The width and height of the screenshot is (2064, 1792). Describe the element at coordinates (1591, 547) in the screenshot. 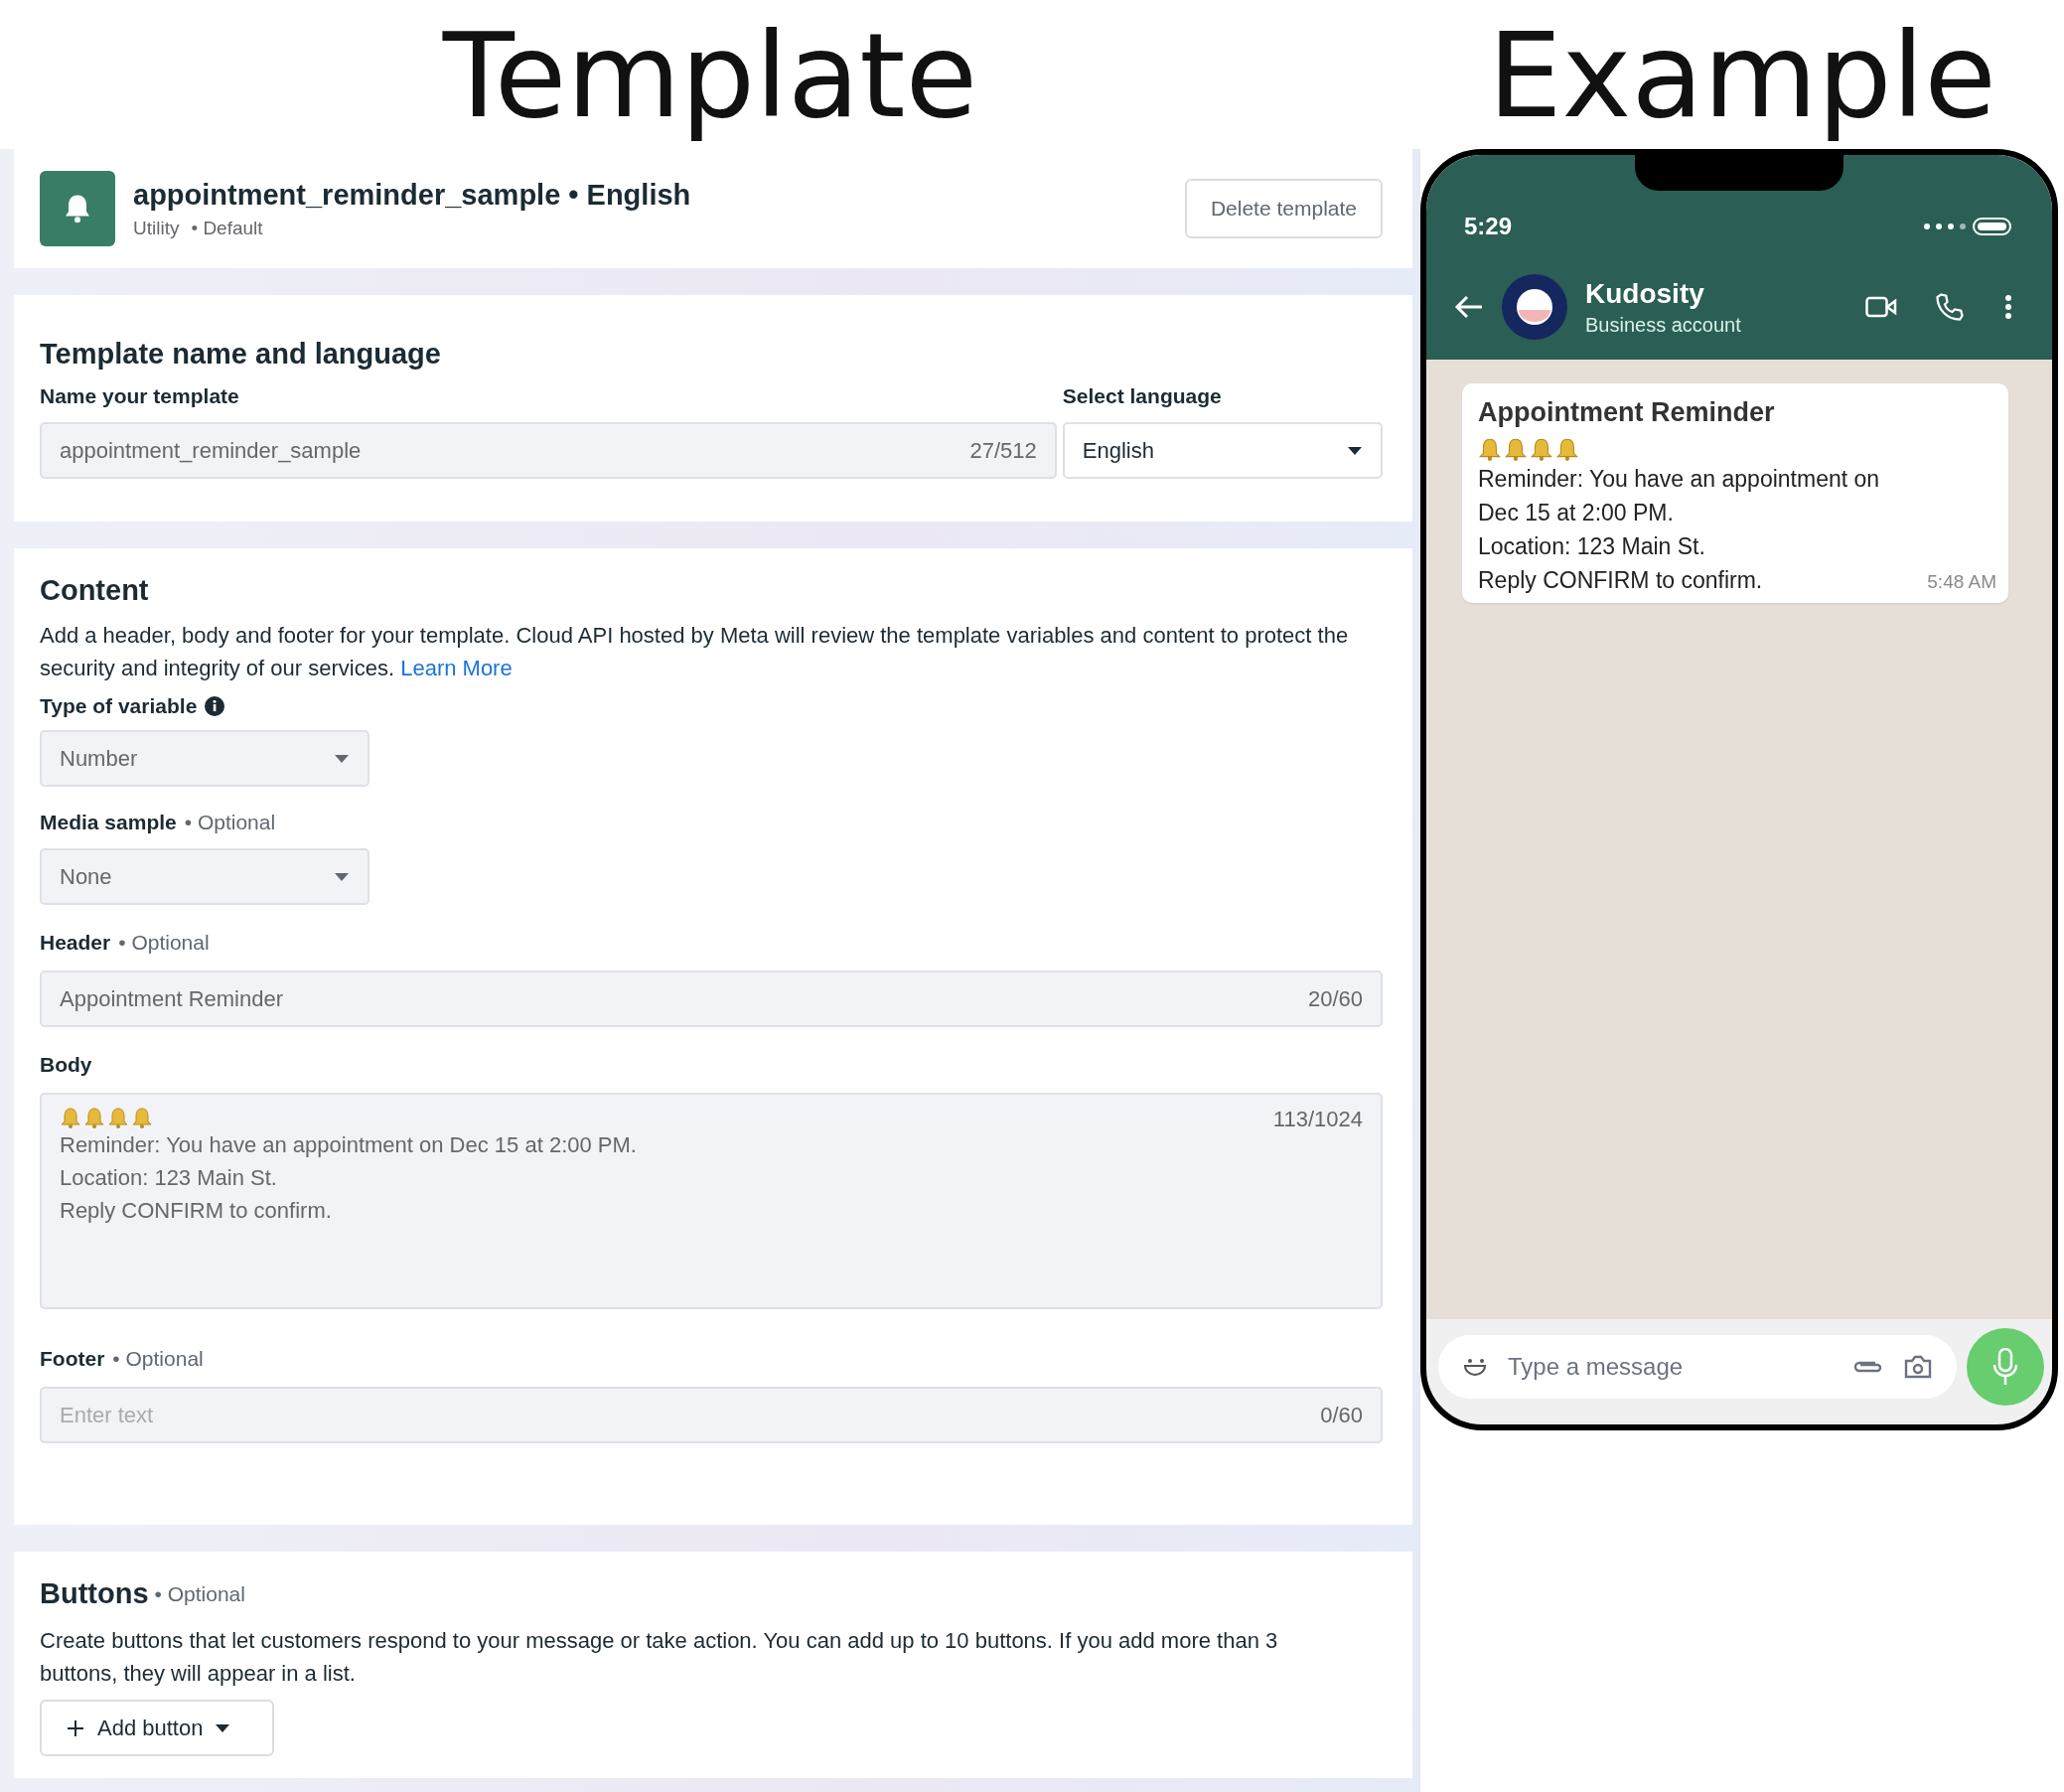

I see `message-text: Location: 123 Main St.` at that location.